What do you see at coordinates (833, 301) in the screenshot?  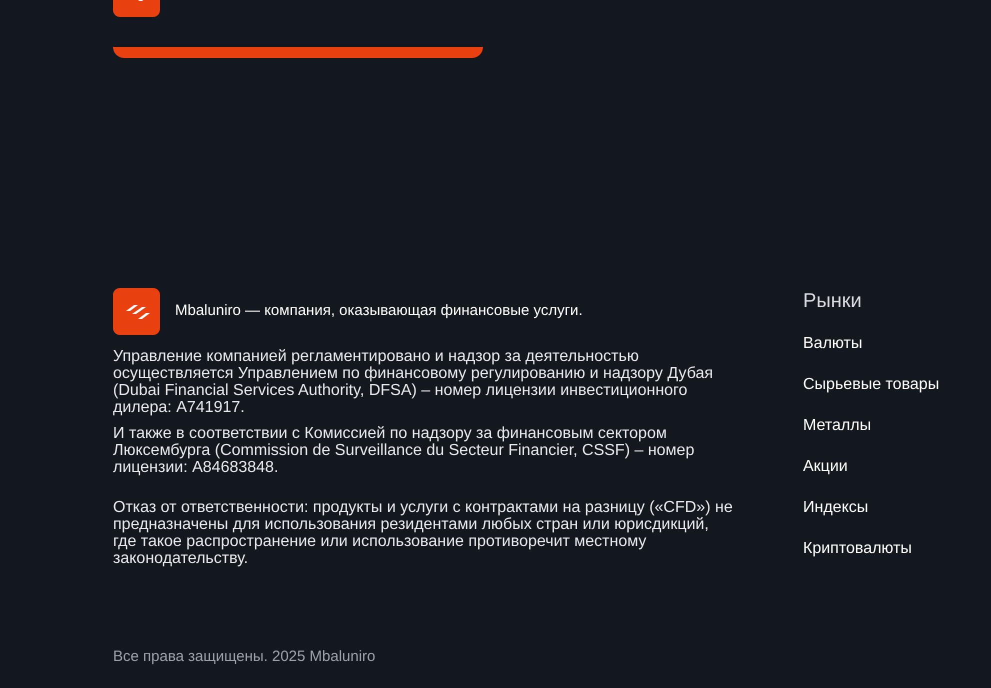 I see `menu-heading: Рынки` at bounding box center [833, 301].